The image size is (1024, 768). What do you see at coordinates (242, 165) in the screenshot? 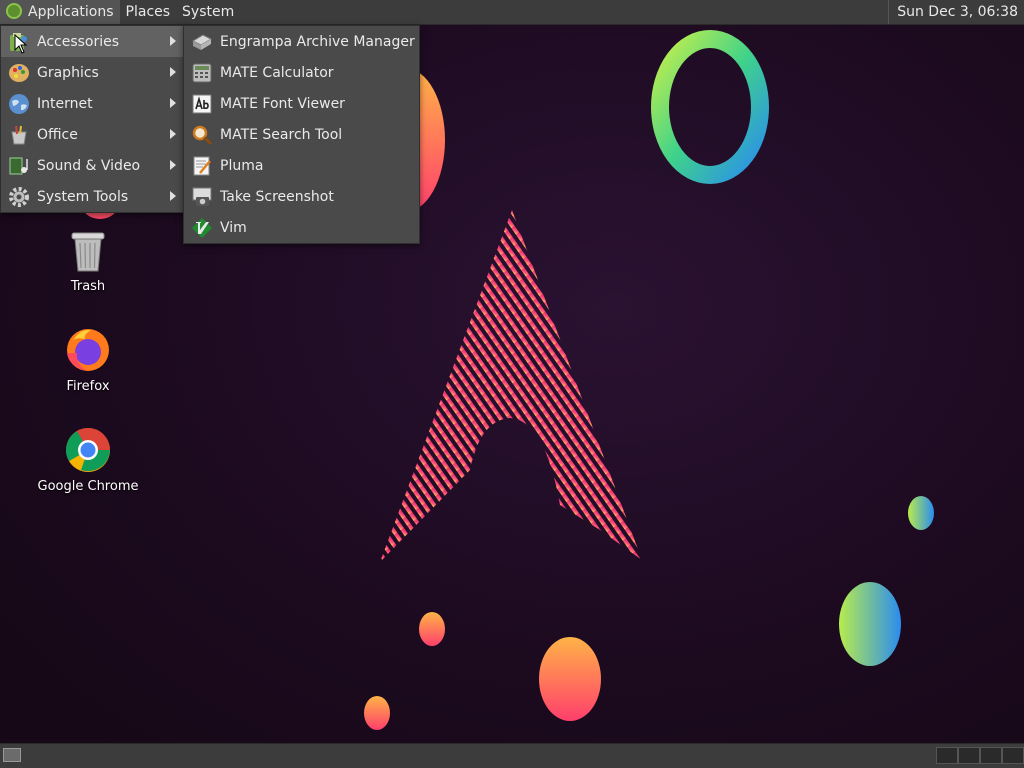
I see `menu-item-label: Pluma` at bounding box center [242, 165].